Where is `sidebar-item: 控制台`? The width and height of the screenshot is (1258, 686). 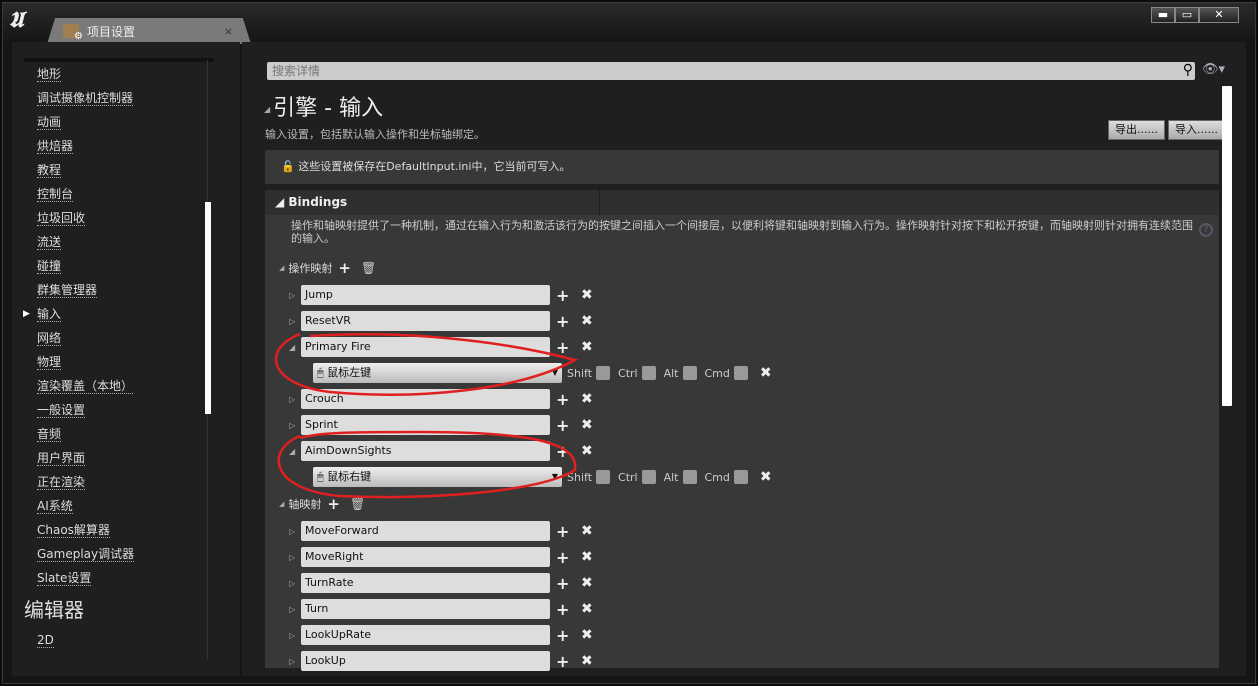
sidebar-item: 控制台 is located at coordinates (85, 194).